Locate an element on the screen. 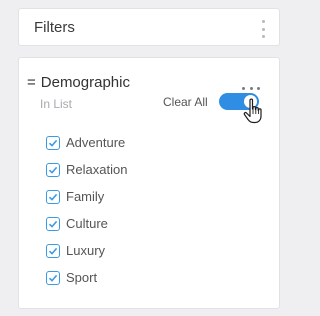 This screenshot has height=316, width=320. option-culture: Culture is located at coordinates (86, 223).